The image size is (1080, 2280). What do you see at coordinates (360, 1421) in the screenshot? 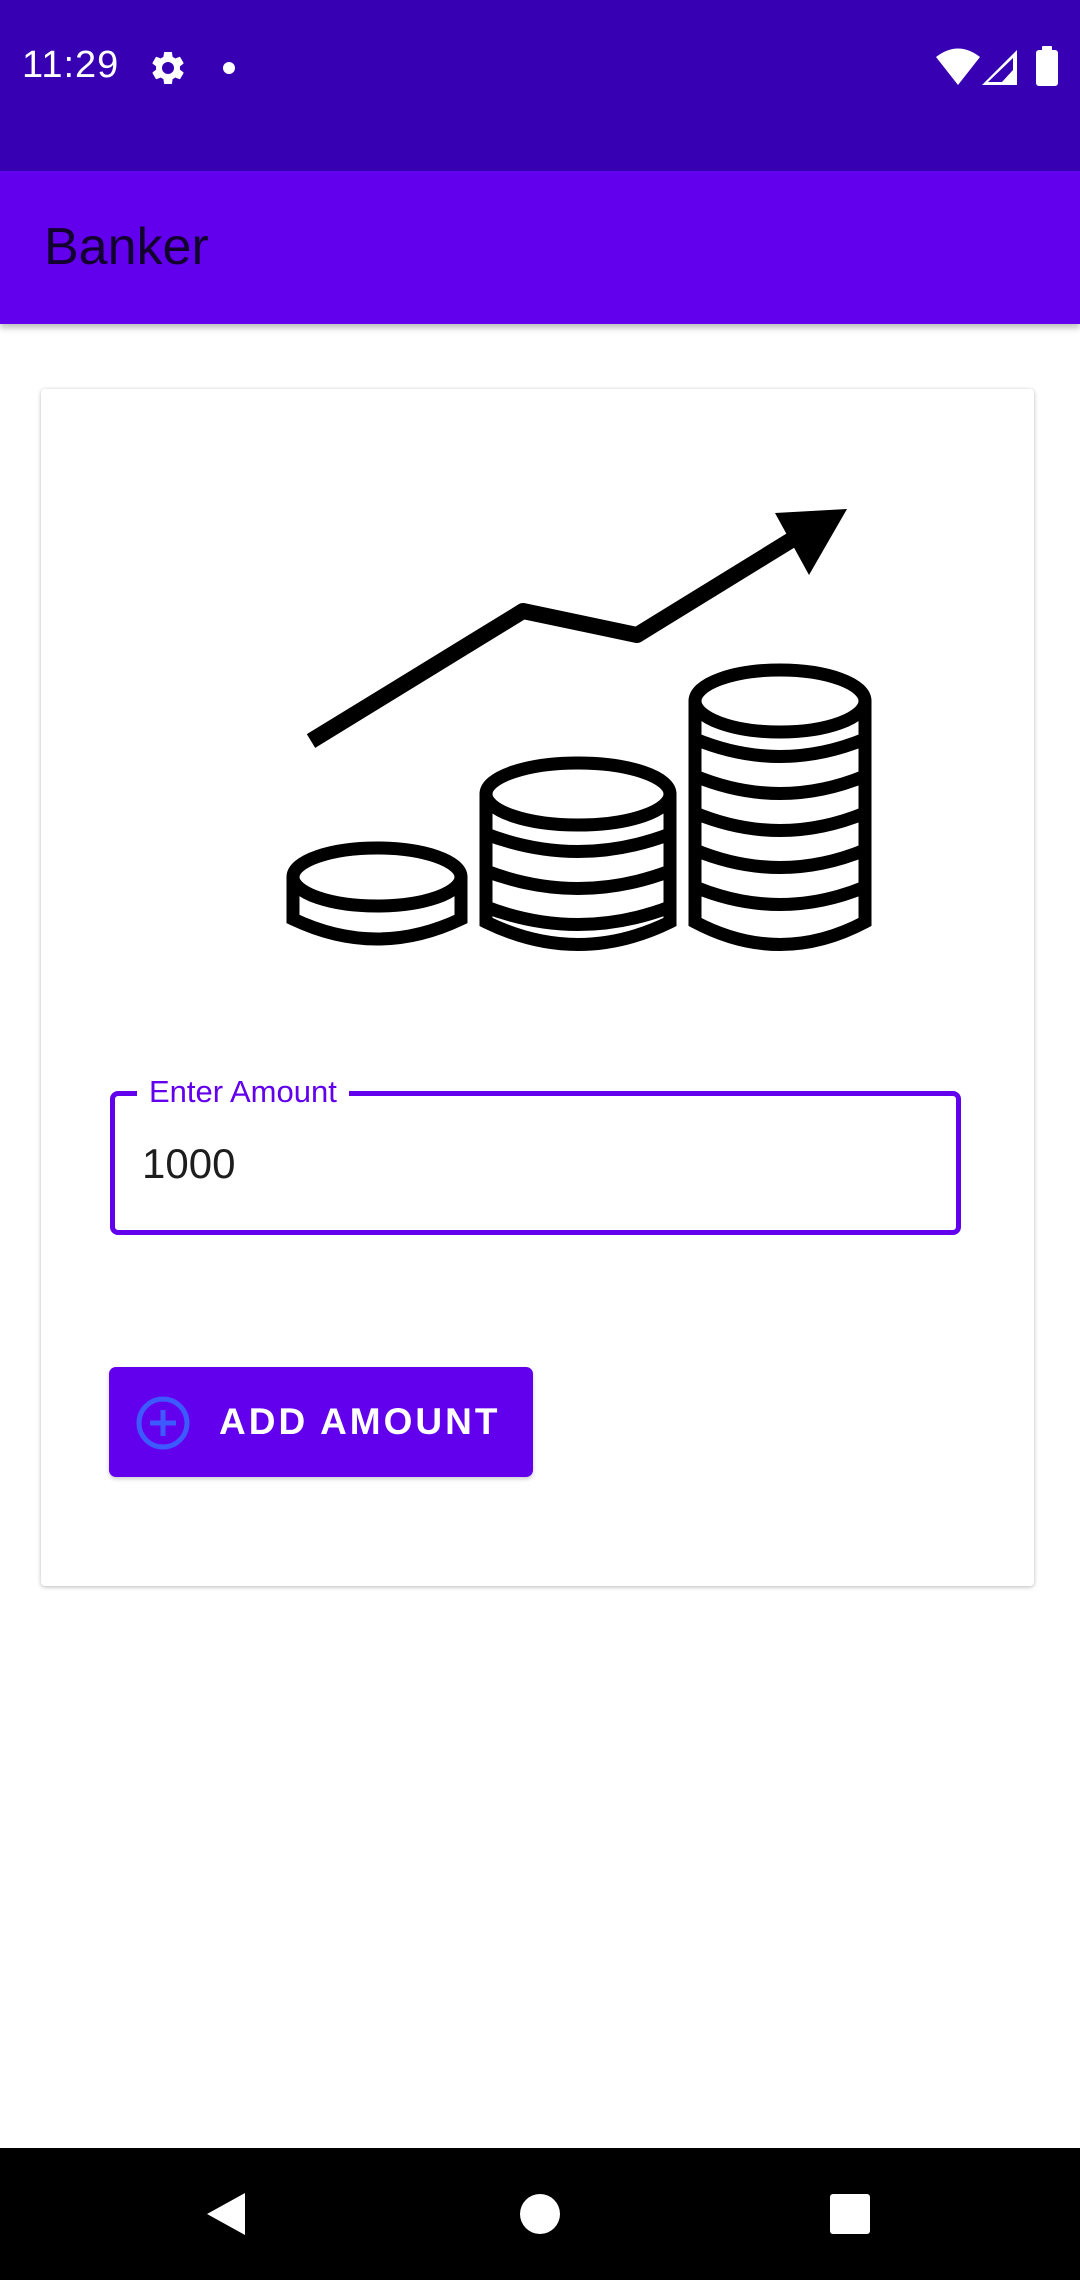
I see `add-amount-label: ADD AMOUNT` at bounding box center [360, 1421].